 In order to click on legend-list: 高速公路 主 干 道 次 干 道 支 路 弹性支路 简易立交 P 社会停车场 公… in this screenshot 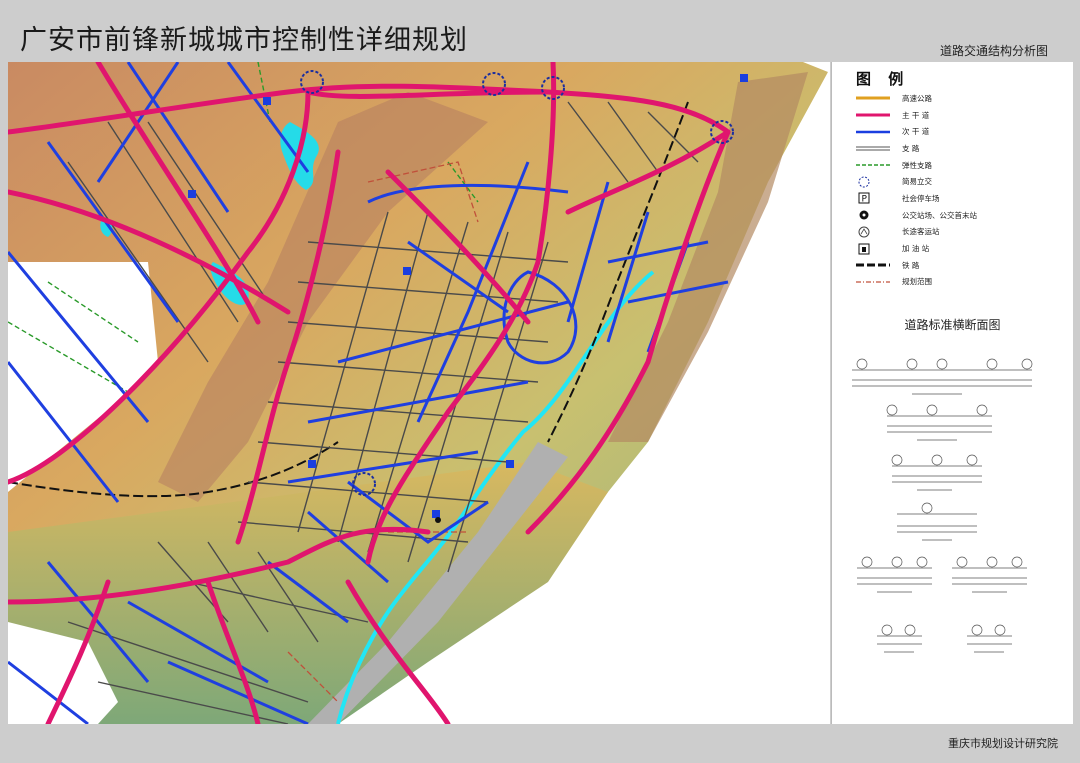, I will do `click(916, 190)`.